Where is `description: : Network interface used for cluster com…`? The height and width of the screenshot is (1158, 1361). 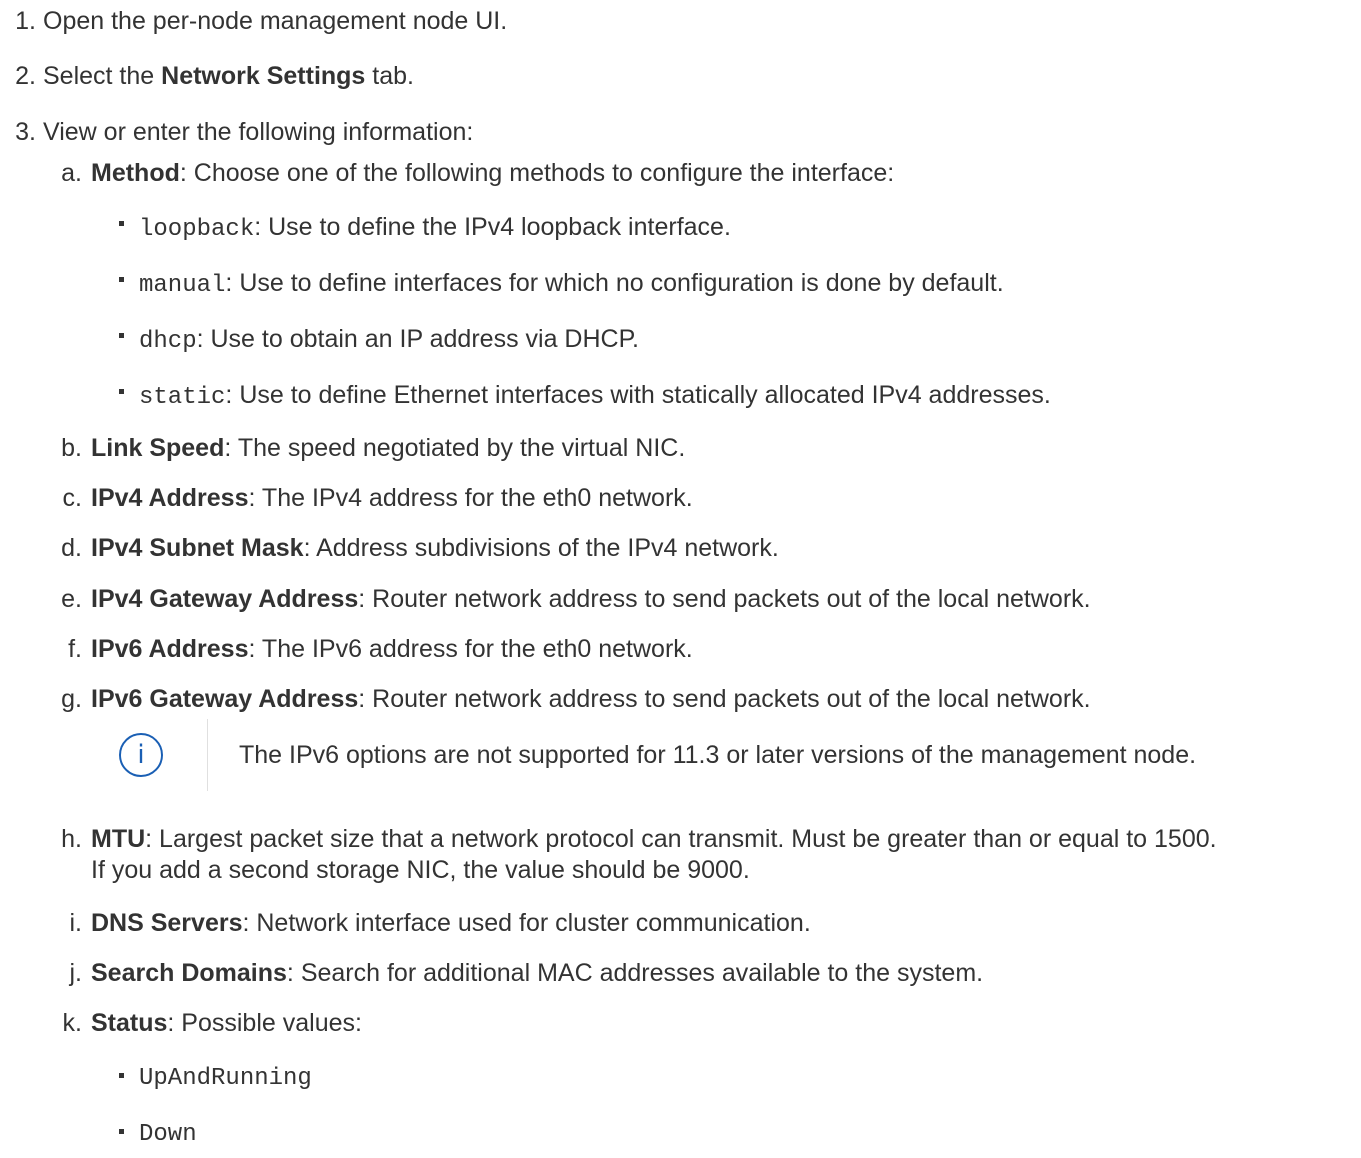 description: : Network interface used for cluster com… is located at coordinates (526, 923).